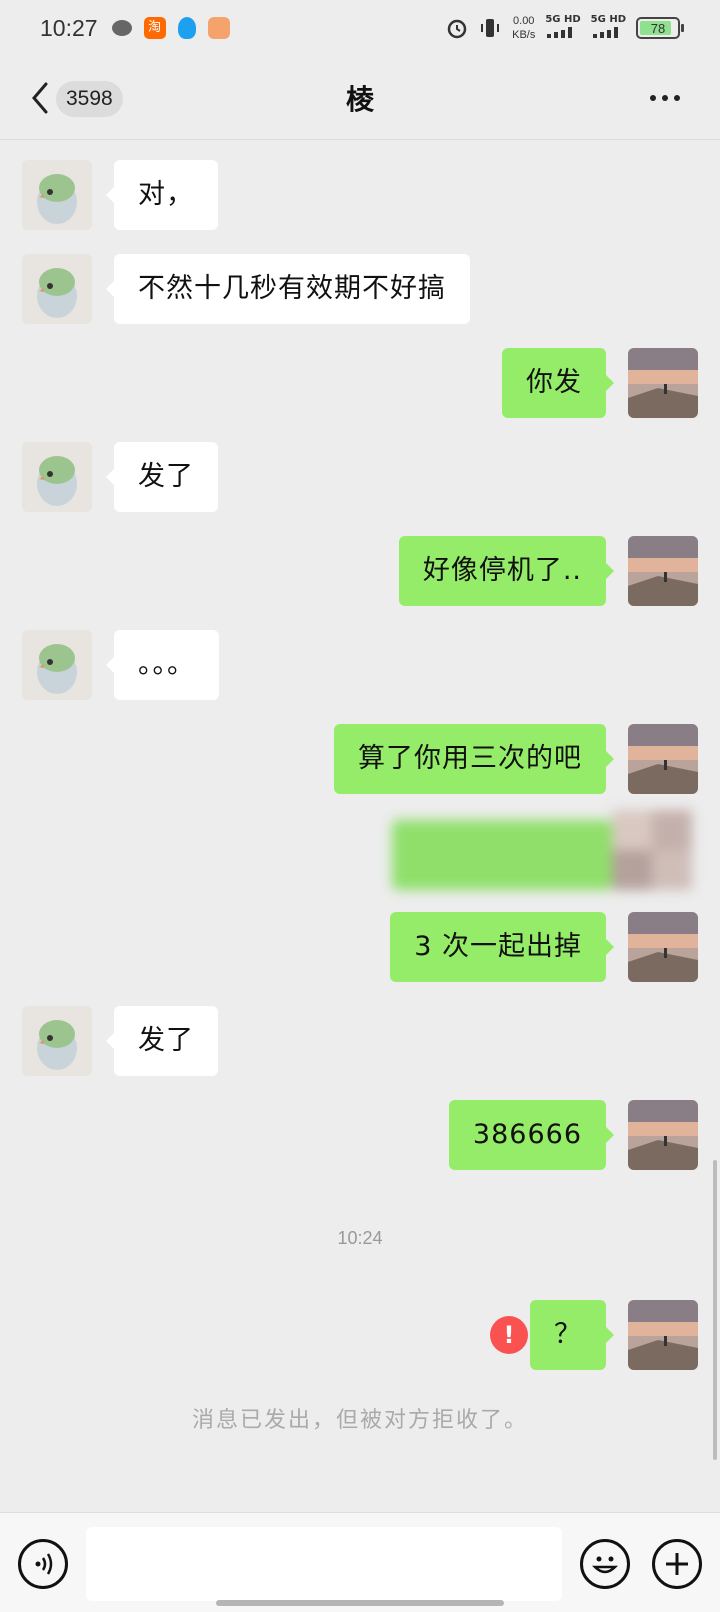 This screenshot has height=1612, width=720. Describe the element at coordinates (608, 19) in the screenshot. I see `signal-2-label: 5G HD` at that location.